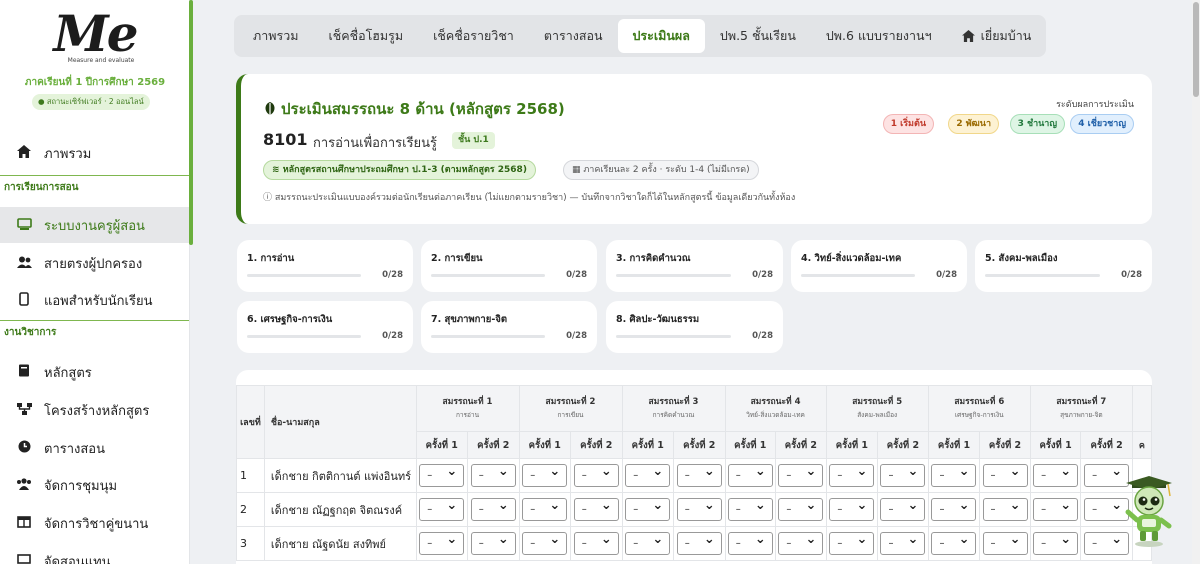  I want to click on tab-por5: ปพ.5 ชั้นเรียน, so click(758, 36).